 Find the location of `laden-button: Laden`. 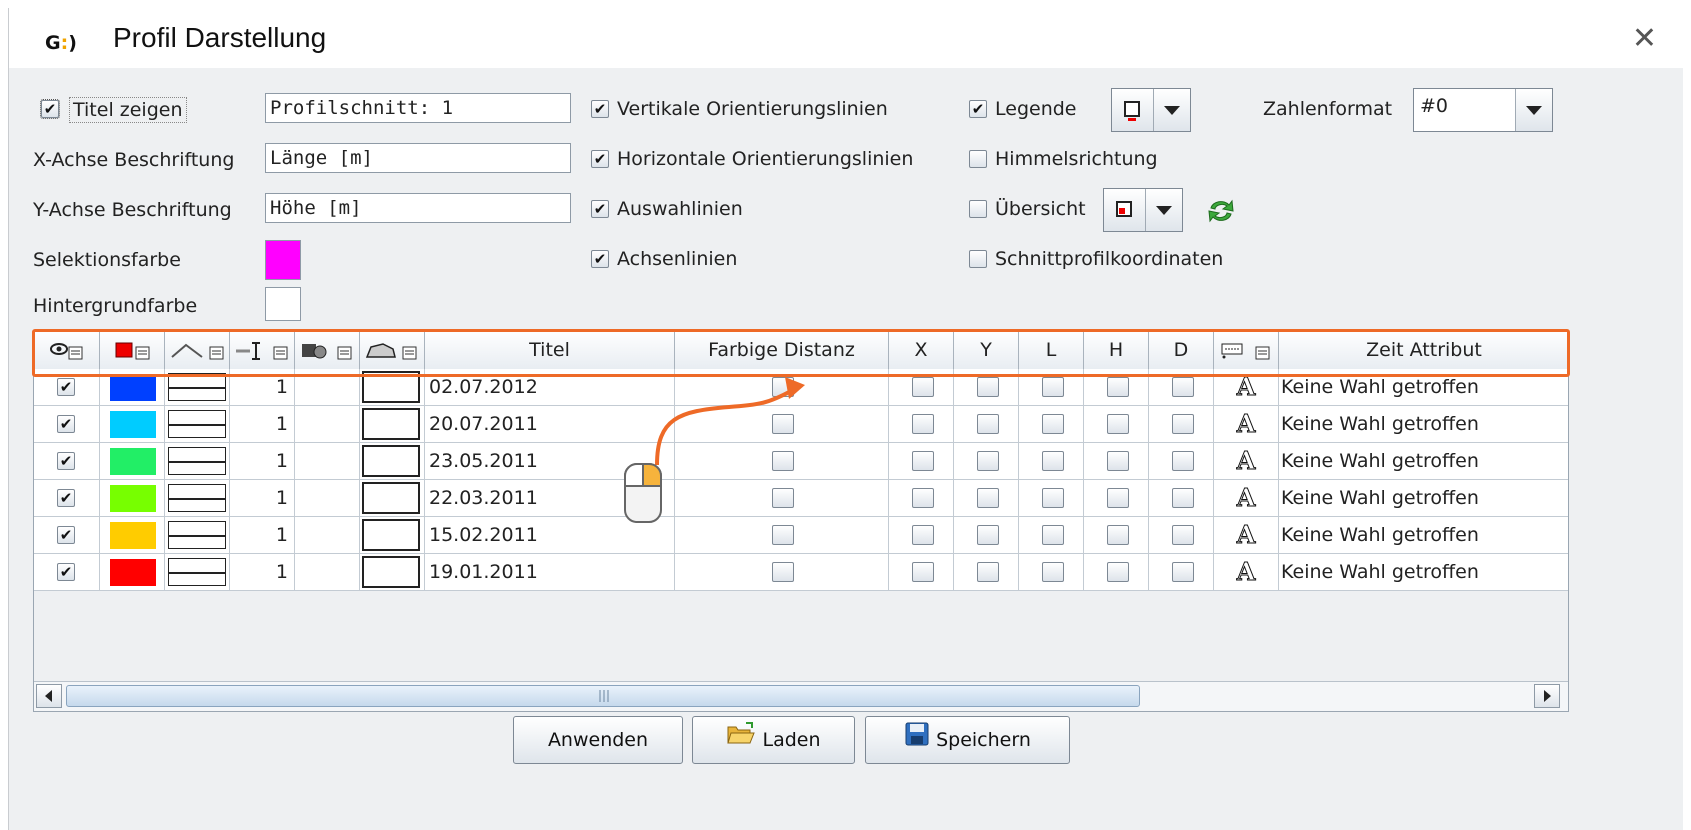

laden-button: Laden is located at coordinates (773, 740).